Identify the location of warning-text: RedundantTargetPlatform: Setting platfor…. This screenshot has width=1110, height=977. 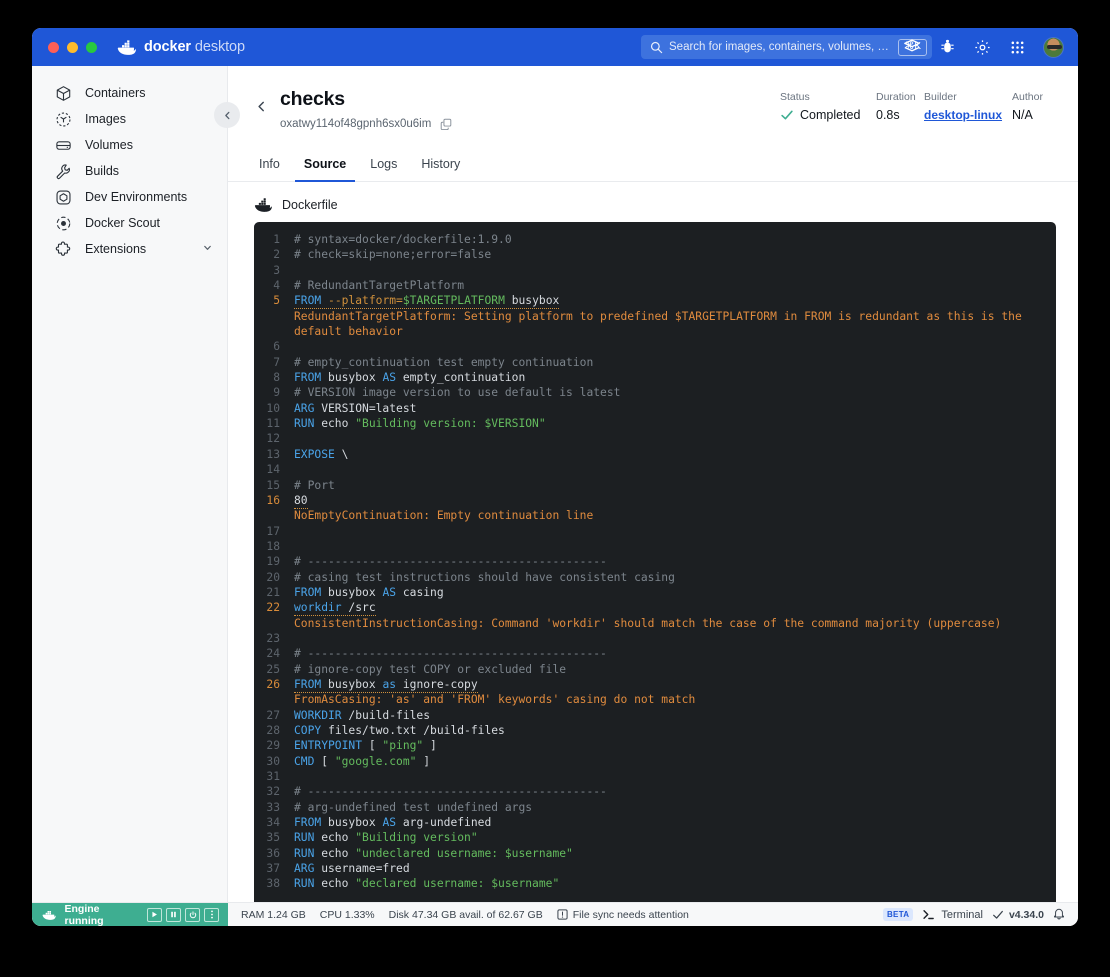
(661, 324).